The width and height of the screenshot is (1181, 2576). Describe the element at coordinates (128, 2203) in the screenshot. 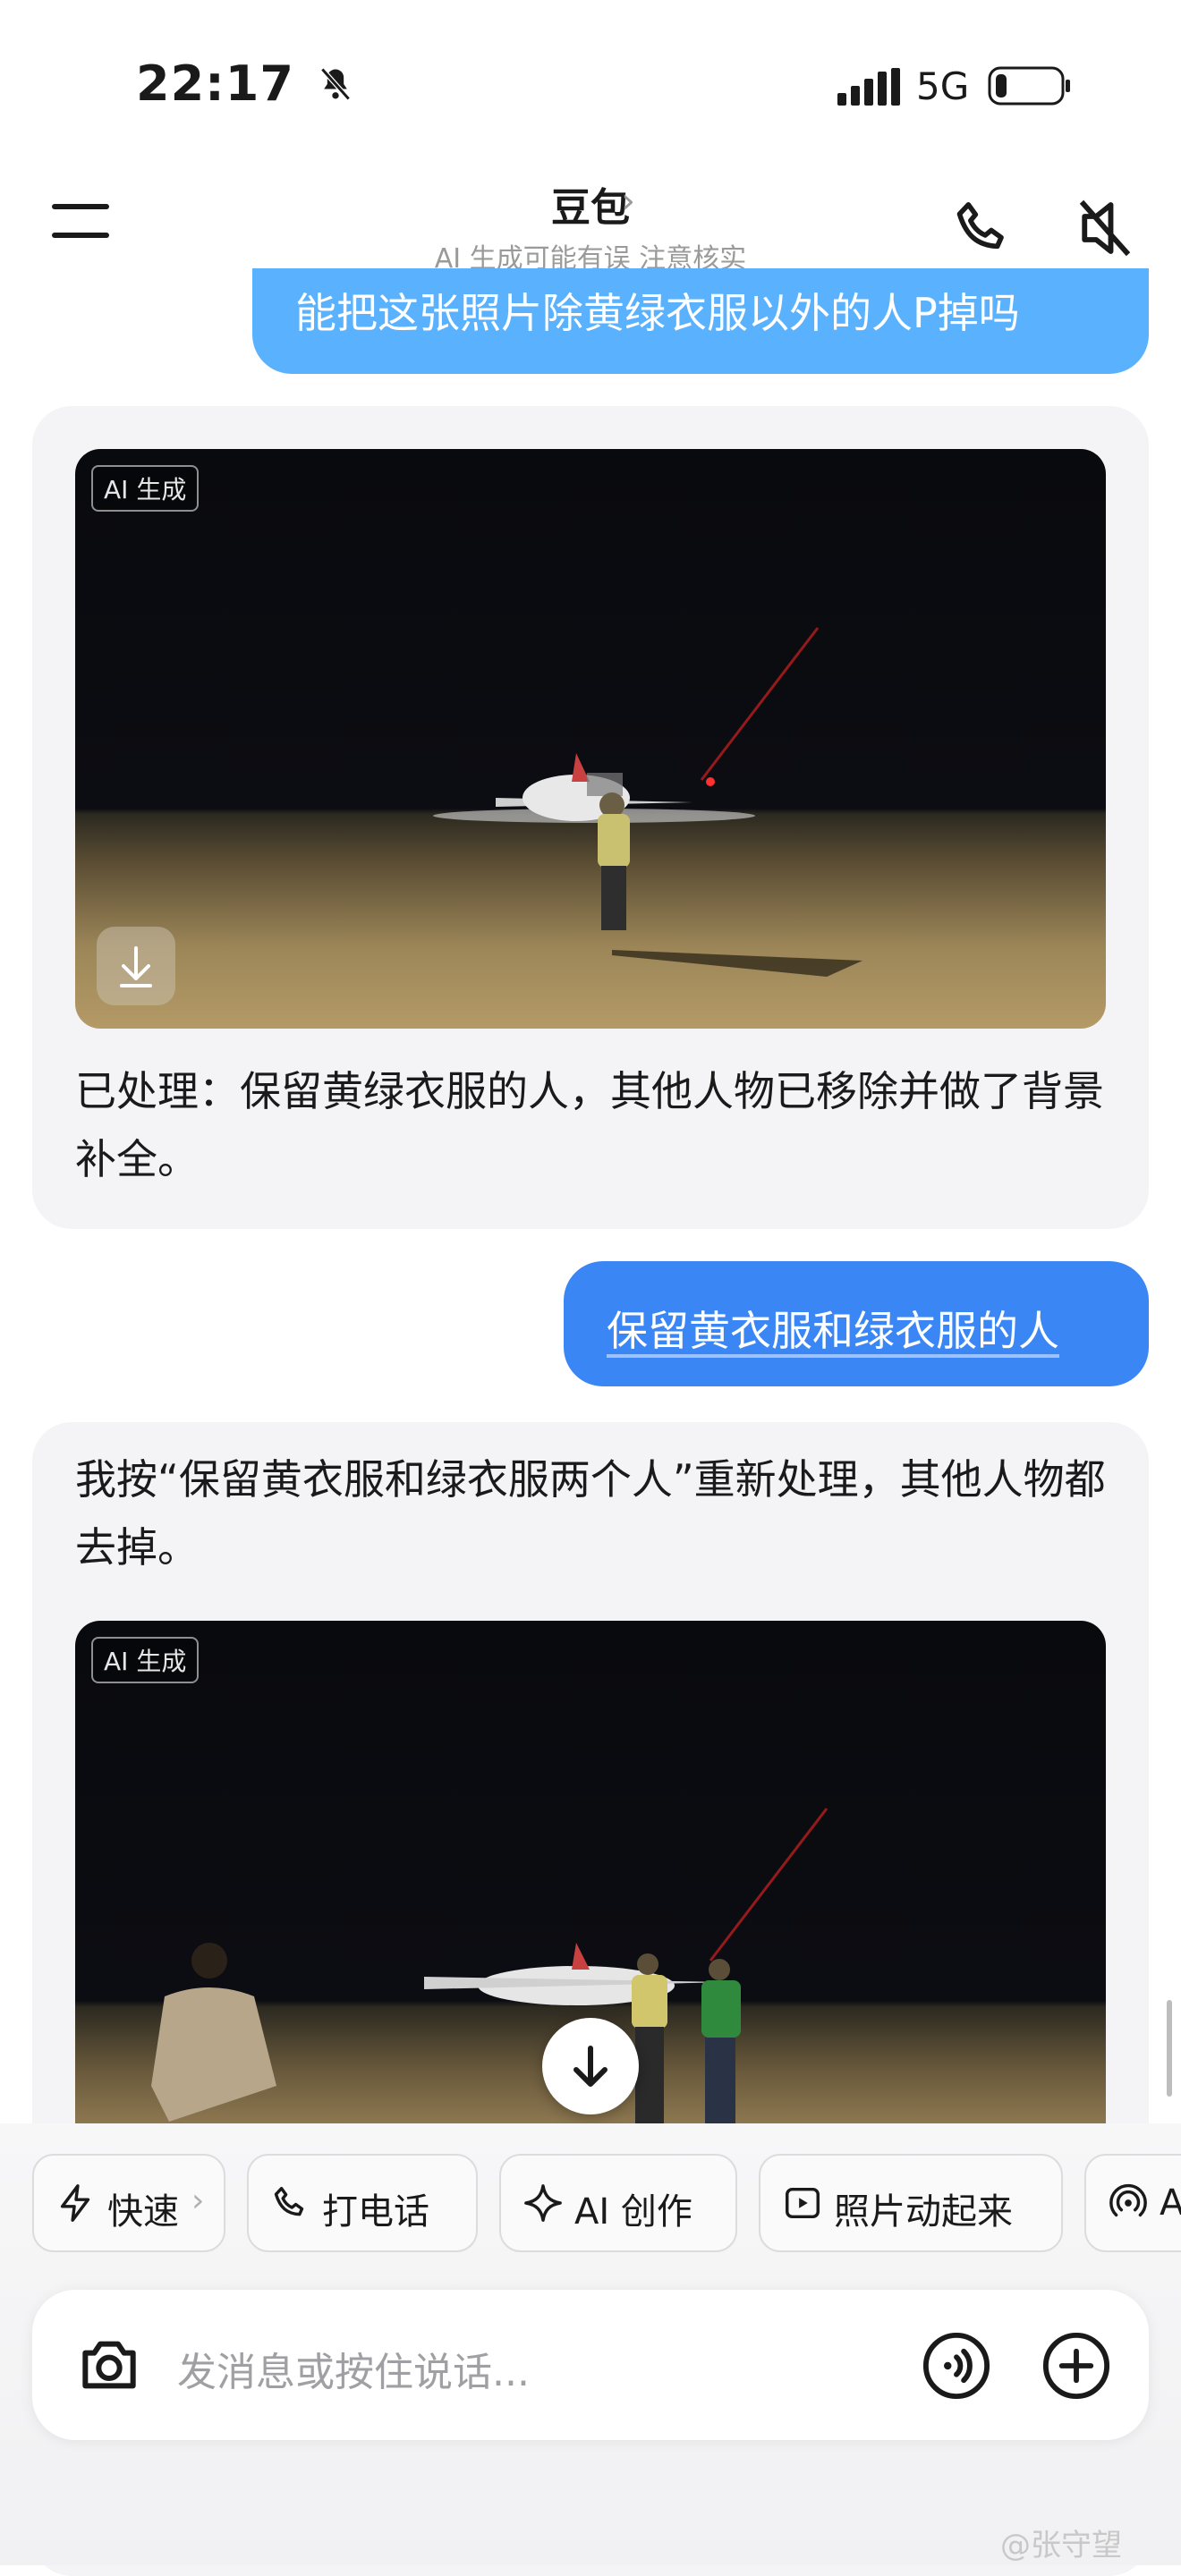

I see `chip-quick: 快速 ›` at that location.